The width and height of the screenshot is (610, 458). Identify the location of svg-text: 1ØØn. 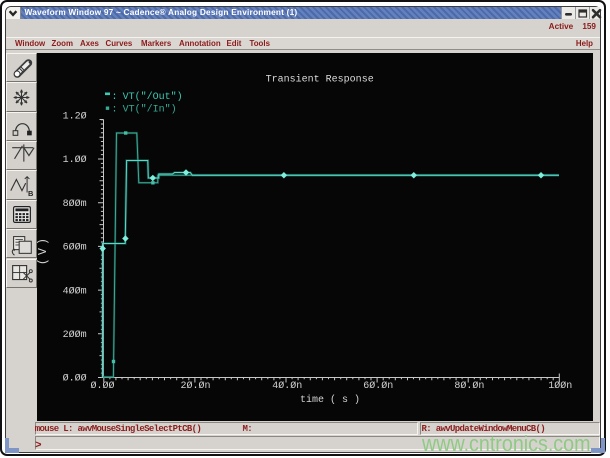
(560, 386).